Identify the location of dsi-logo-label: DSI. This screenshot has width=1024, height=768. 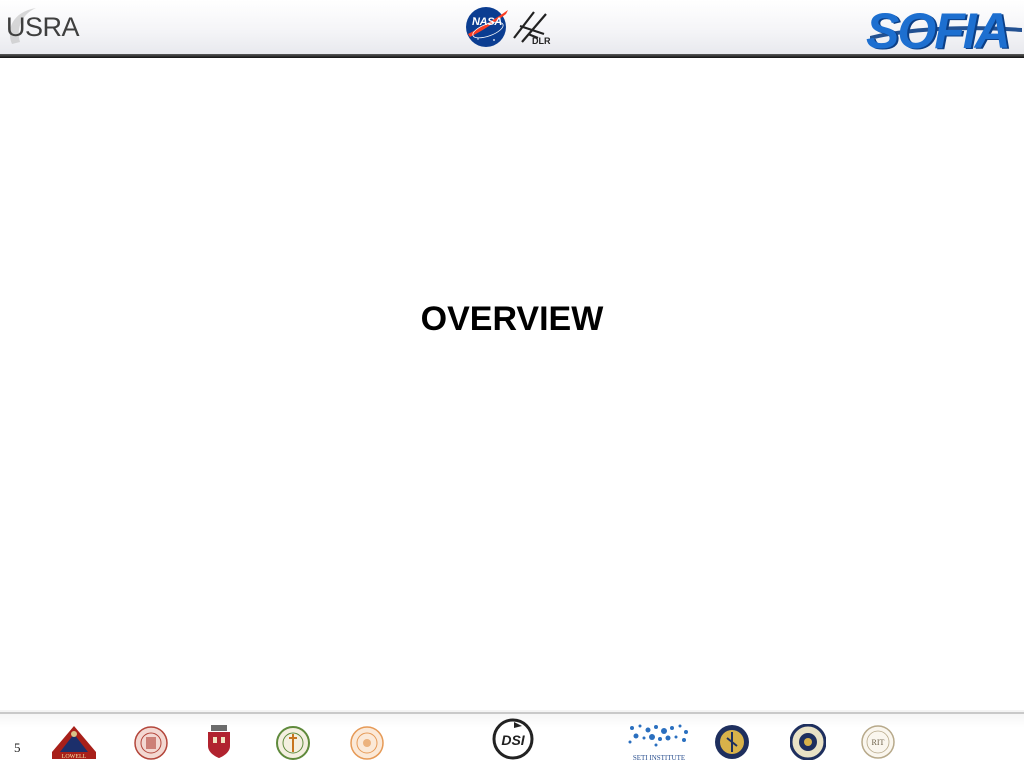
(513, 740).